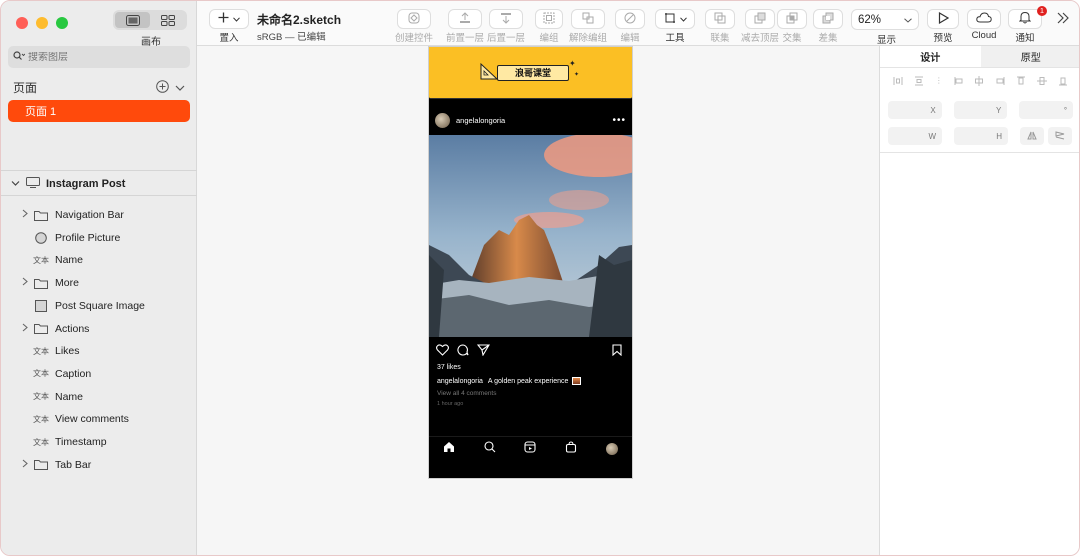  What do you see at coordinates (99, 238) in the screenshot?
I see `layer-item: Profile Picture` at bounding box center [99, 238].